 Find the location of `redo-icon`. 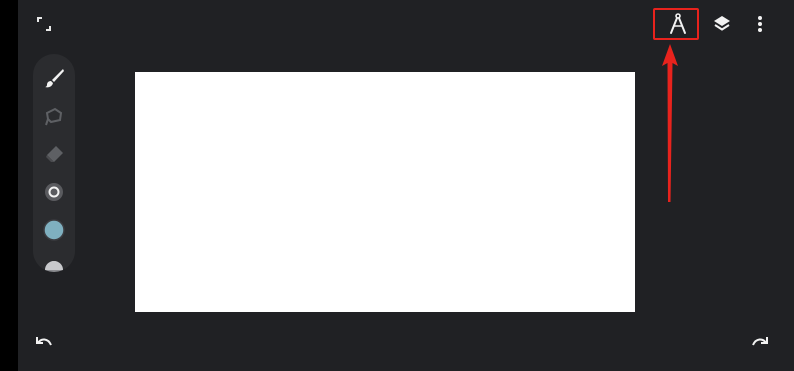

redo-icon is located at coordinates (760, 341).